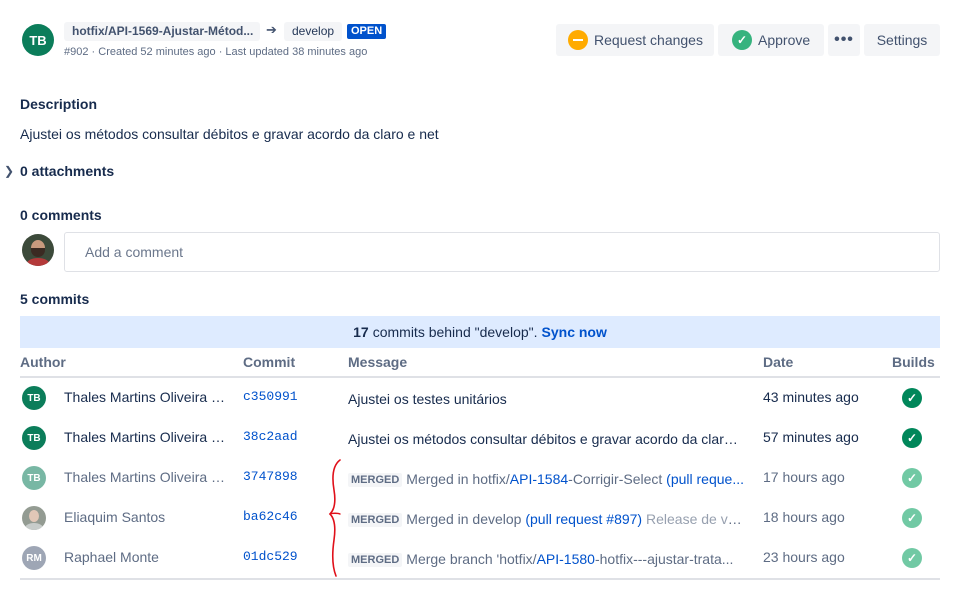  What do you see at coordinates (784, 40) in the screenshot?
I see `approve-label: Approve` at bounding box center [784, 40].